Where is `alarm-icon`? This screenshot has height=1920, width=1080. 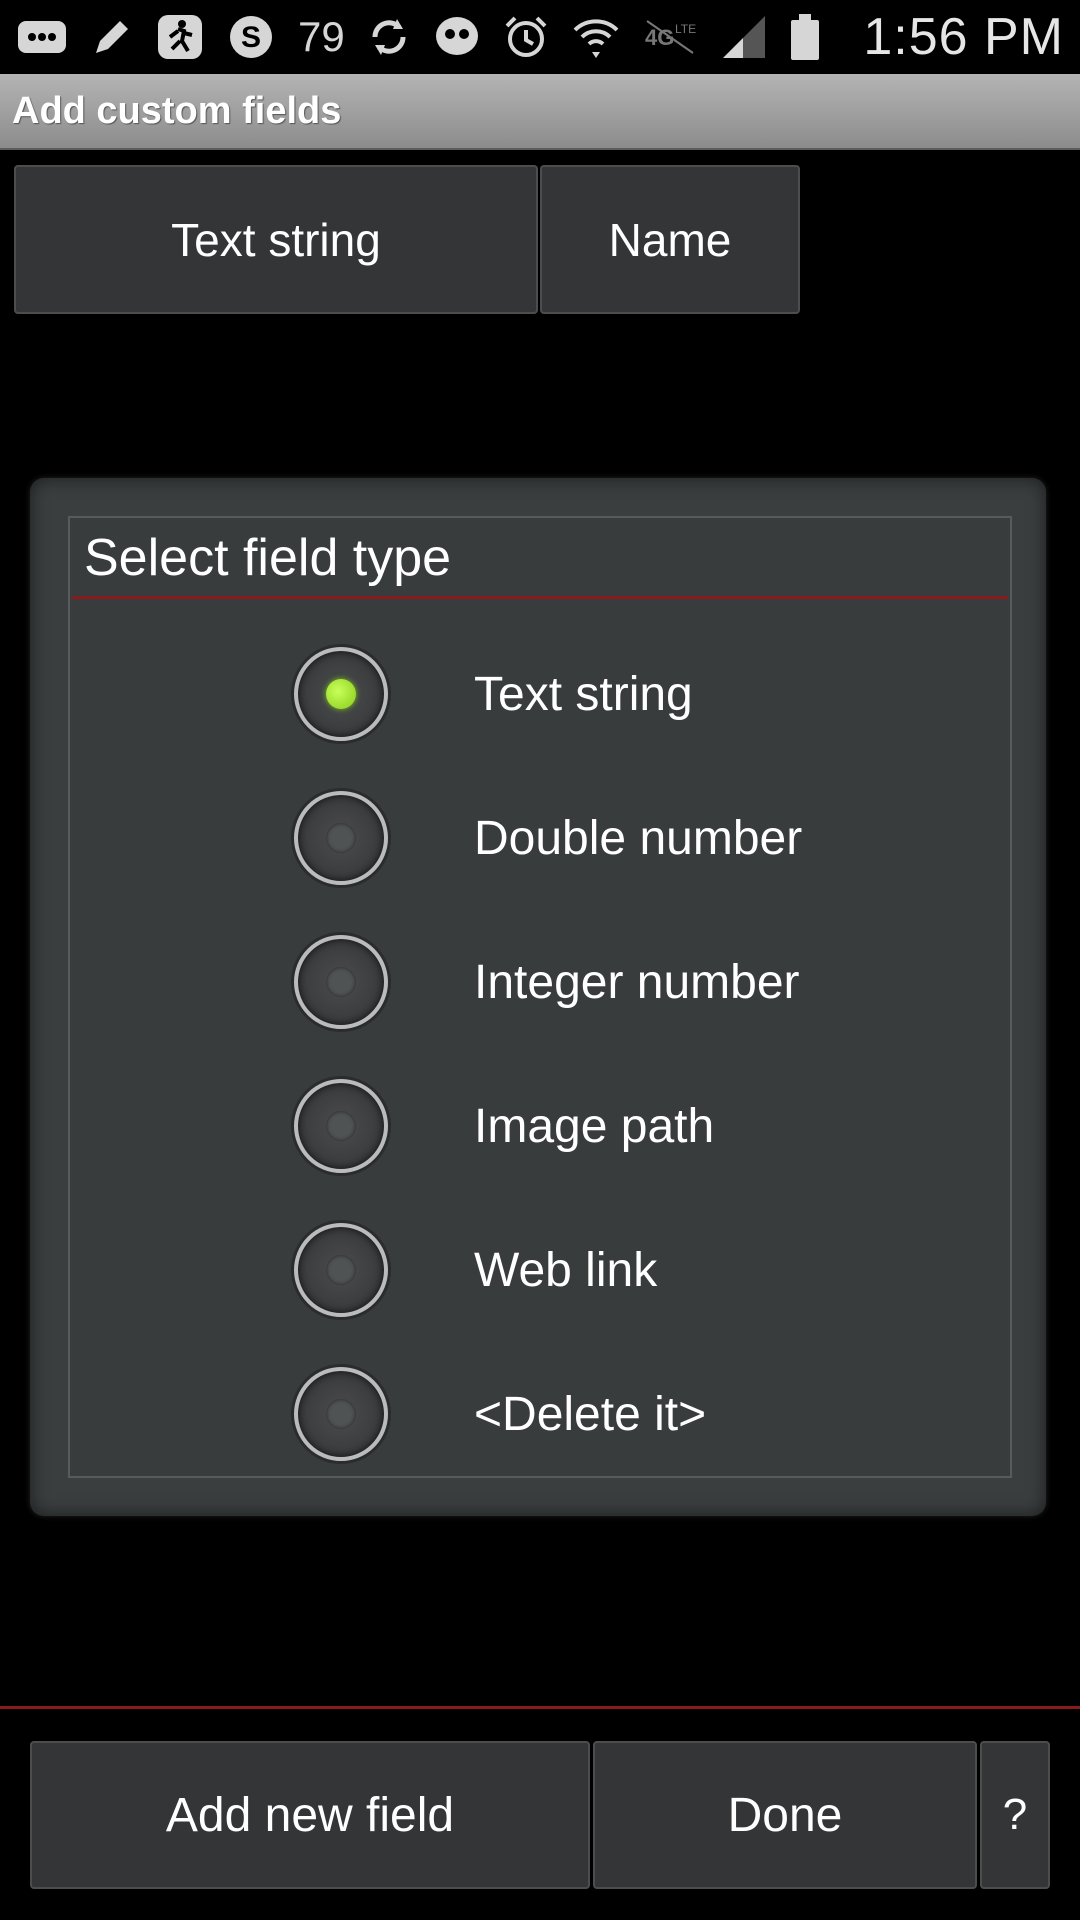 alarm-icon is located at coordinates (526, 37).